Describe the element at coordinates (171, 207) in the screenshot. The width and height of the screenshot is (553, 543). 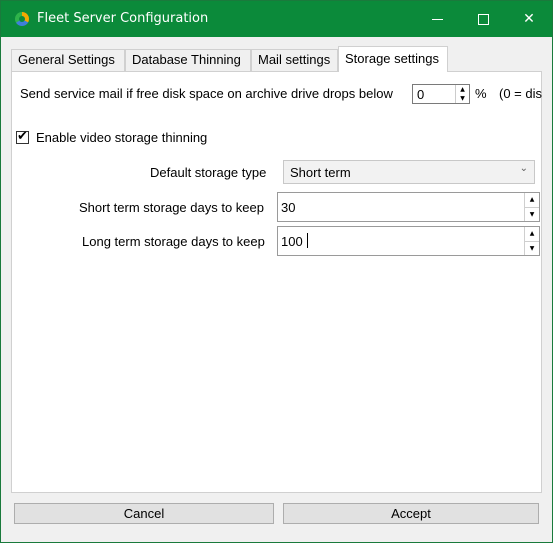
I see `short-term-days-label: Short term storage days to keep` at that location.